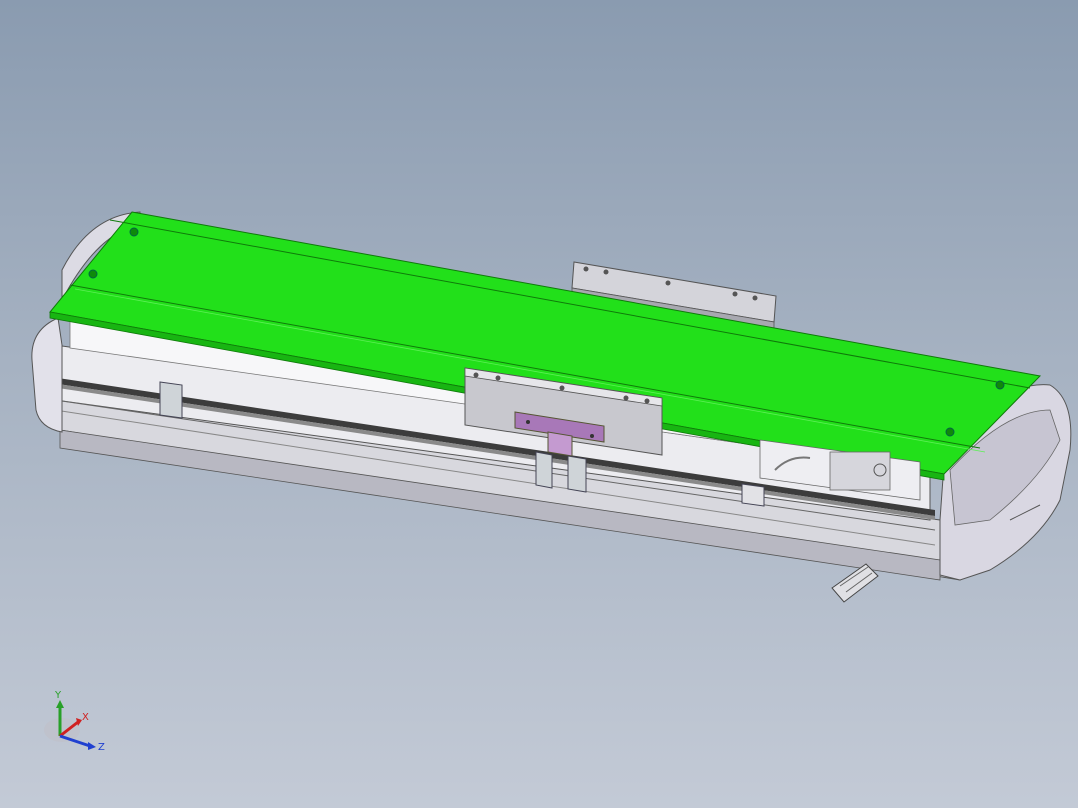 The height and width of the screenshot is (808, 1078). What do you see at coordinates (58, 695) in the screenshot?
I see `y-axis-label: Y` at bounding box center [58, 695].